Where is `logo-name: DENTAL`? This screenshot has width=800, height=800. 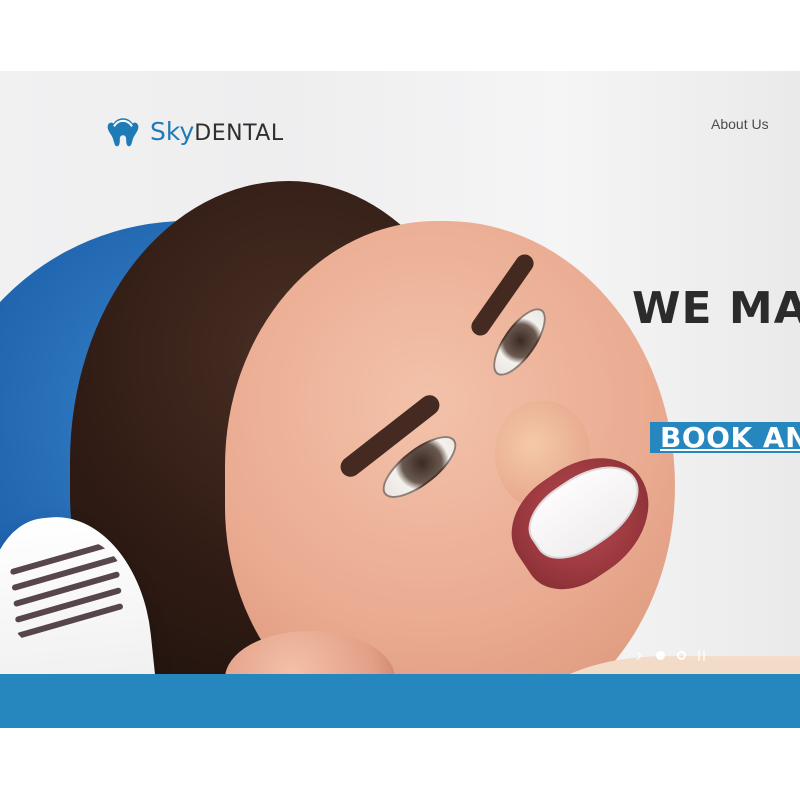
logo-name: DENTAL is located at coordinates (239, 133).